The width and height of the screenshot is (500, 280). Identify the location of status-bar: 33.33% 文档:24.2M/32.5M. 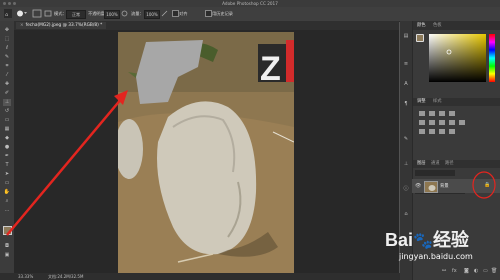
(200, 276).